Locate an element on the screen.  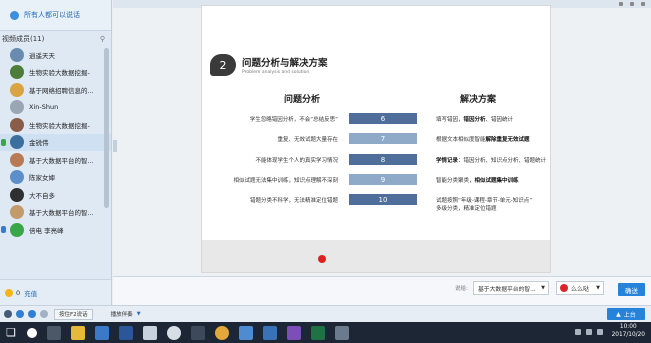
task-view-icon is located at coordinates (54, 332).